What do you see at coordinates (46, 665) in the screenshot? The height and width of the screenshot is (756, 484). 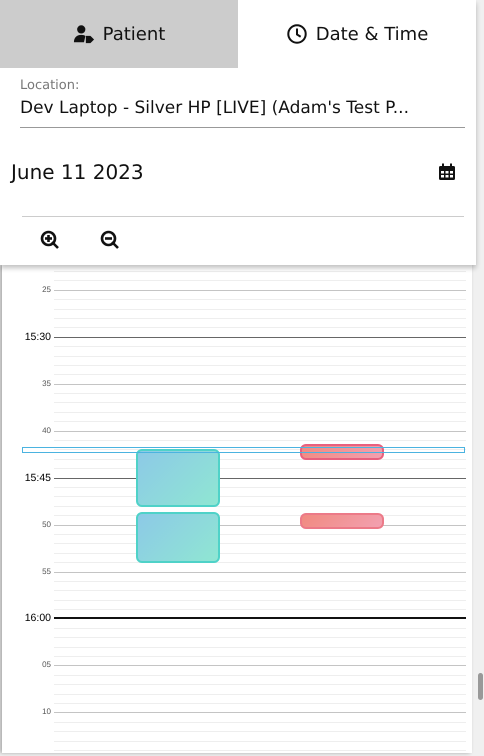 I see `time-label: 05` at bounding box center [46, 665].